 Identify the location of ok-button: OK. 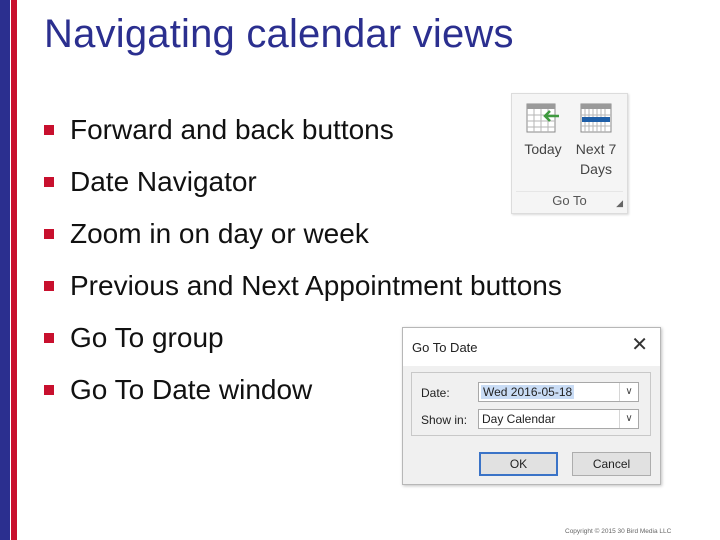
(518, 464).